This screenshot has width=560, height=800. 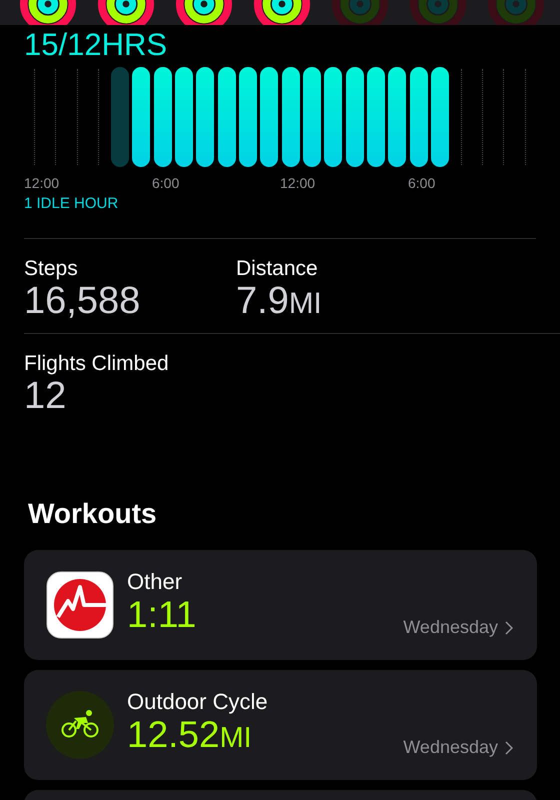 What do you see at coordinates (97, 364) in the screenshot?
I see `stat-label: Flights Climbed` at bounding box center [97, 364].